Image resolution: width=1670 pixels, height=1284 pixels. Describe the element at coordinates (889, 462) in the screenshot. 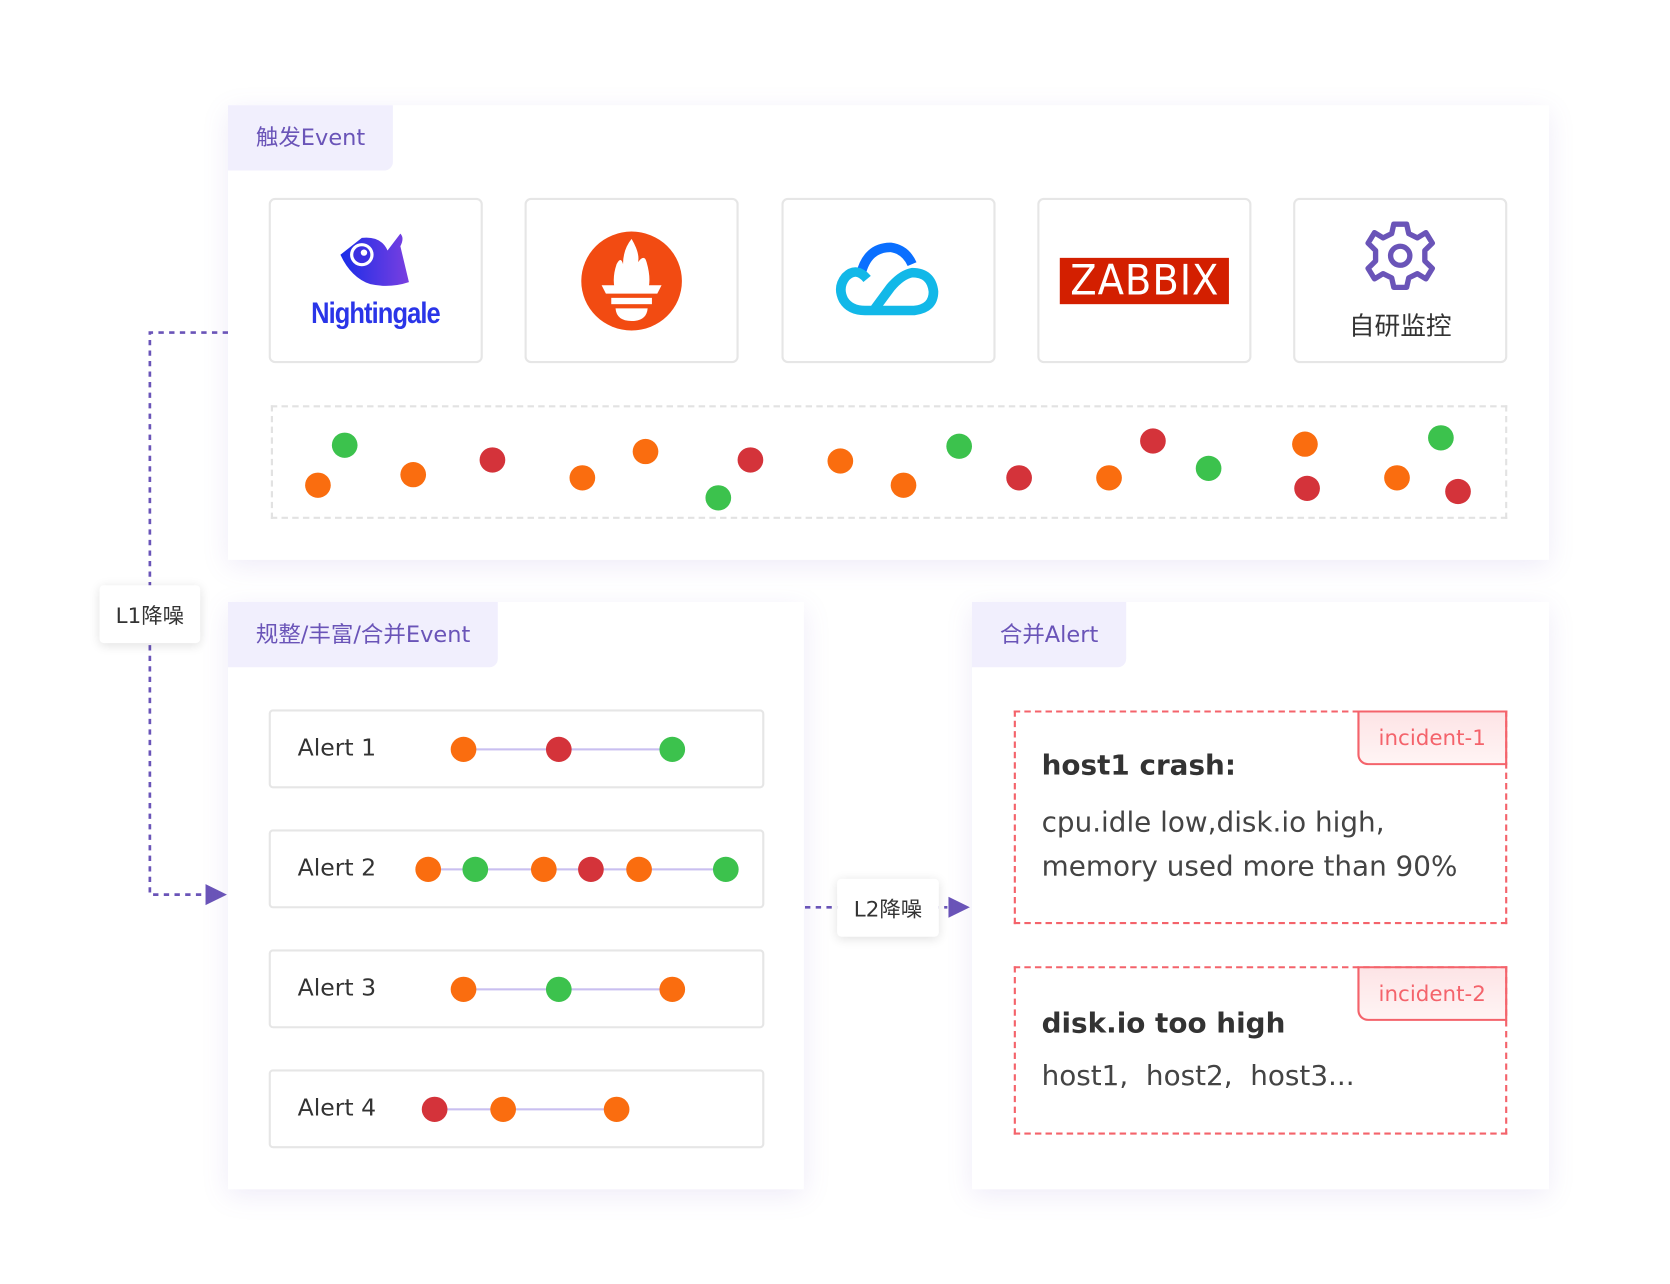

I see `raw-events-area` at that location.